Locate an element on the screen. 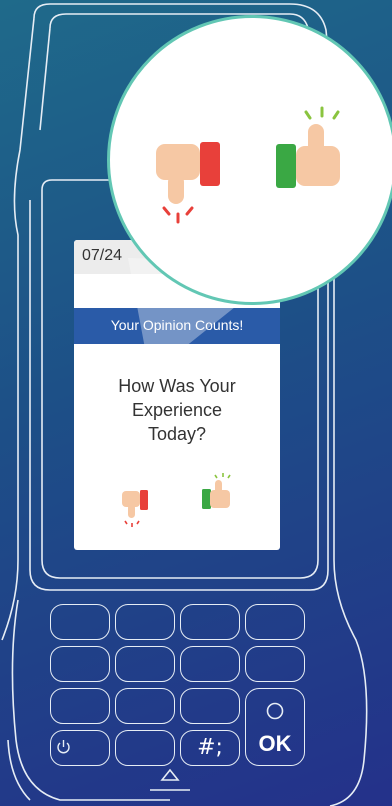  key-r3c2 is located at coordinates (145, 706).